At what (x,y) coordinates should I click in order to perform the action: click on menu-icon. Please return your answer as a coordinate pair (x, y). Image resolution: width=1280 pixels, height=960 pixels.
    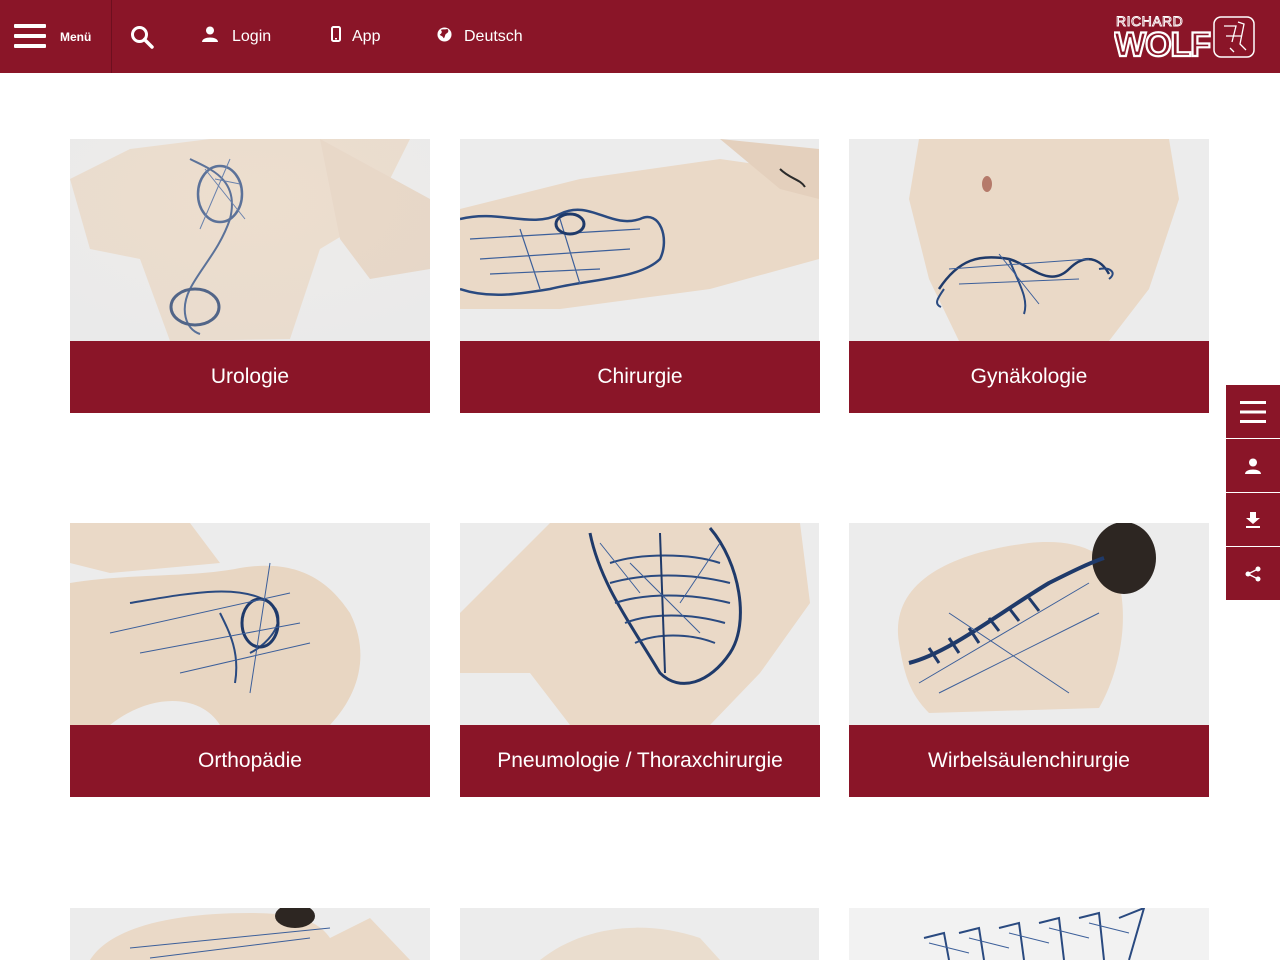
    Looking at the image, I should click on (1253, 411).